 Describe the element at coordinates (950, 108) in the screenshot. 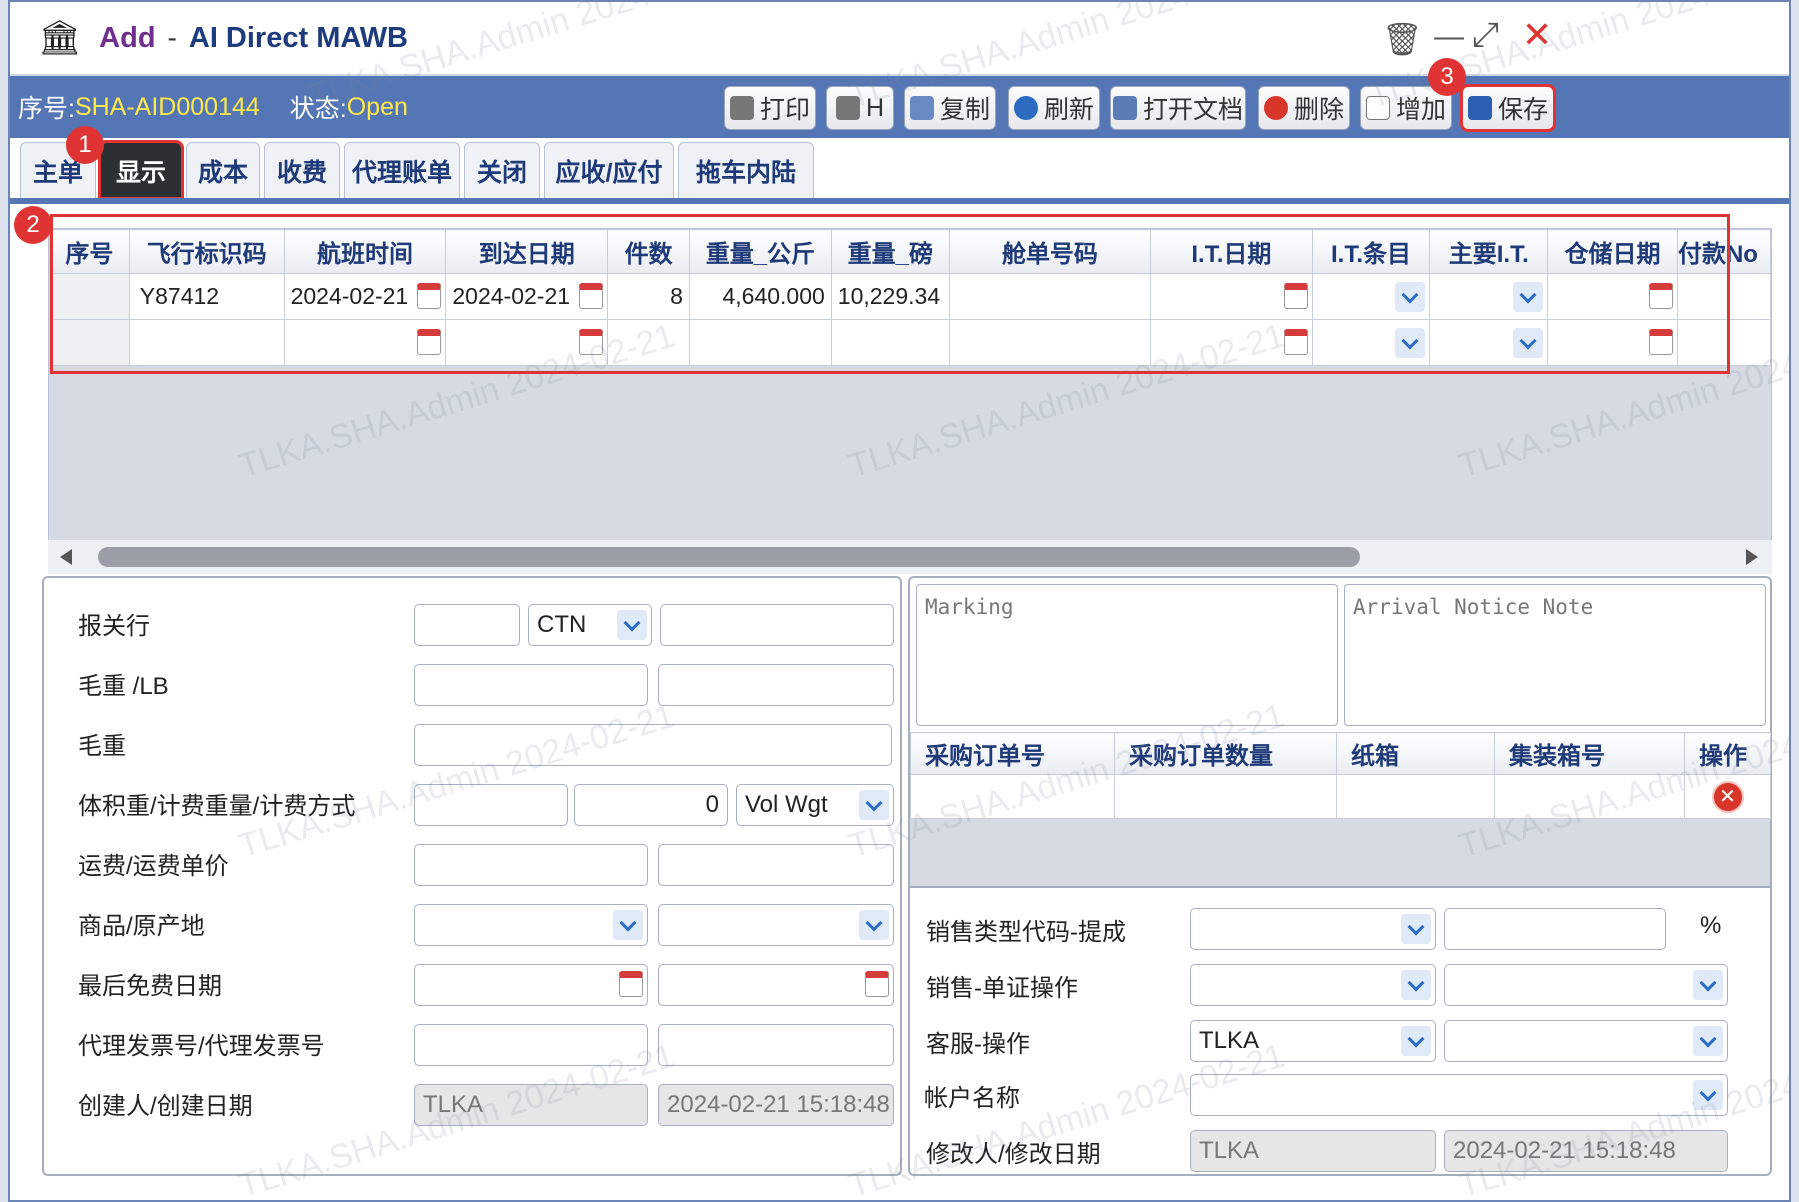

I see `copy-button: 复制` at that location.